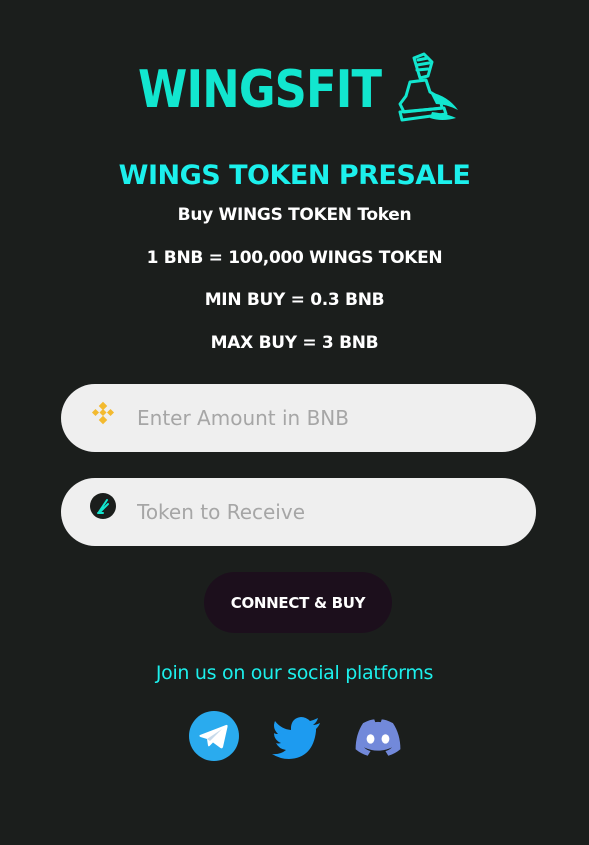 The height and width of the screenshot is (845, 589). What do you see at coordinates (294, 175) in the screenshot?
I see `page-title: WINGS TOKEN PRESALE` at bounding box center [294, 175].